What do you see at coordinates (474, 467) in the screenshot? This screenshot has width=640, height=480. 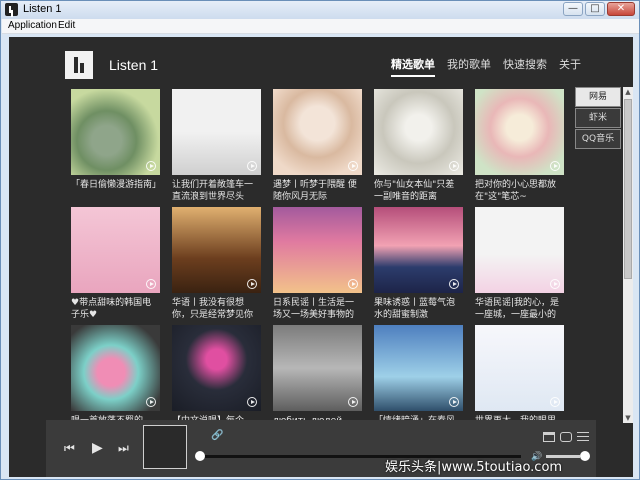 I see `watermark-text: 娱乐头条|www.5toutiao.com` at bounding box center [474, 467].